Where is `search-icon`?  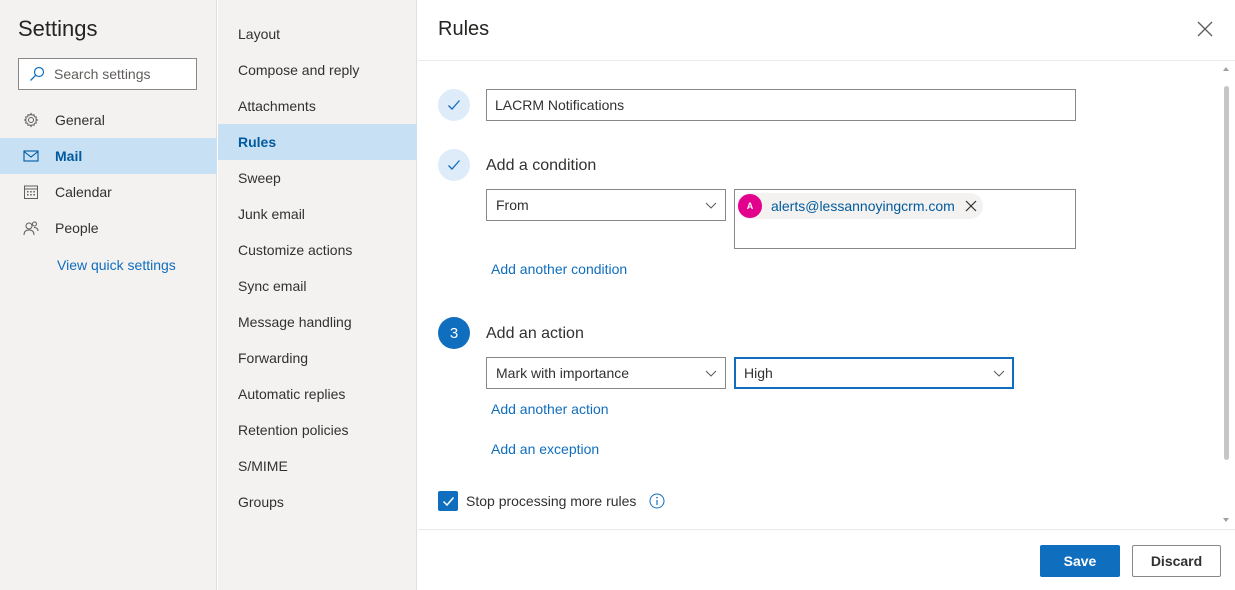 search-icon is located at coordinates (37, 73).